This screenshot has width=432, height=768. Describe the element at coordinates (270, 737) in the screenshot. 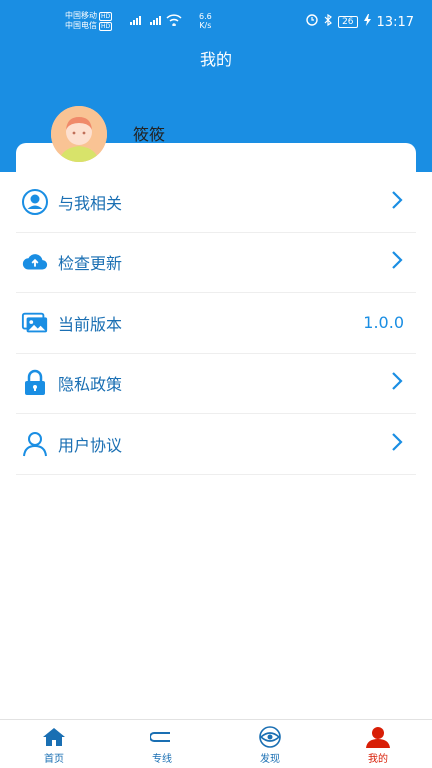

I see `eye-icon` at that location.